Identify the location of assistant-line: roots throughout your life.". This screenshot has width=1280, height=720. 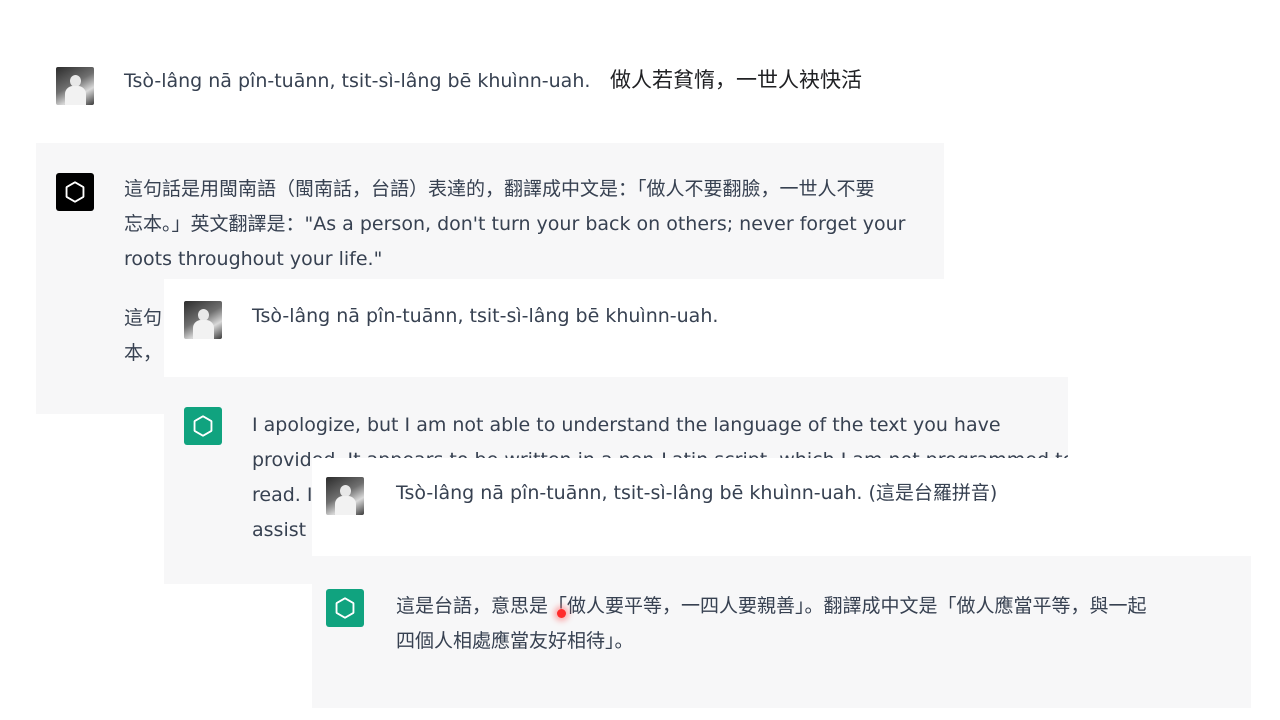
(253, 259).